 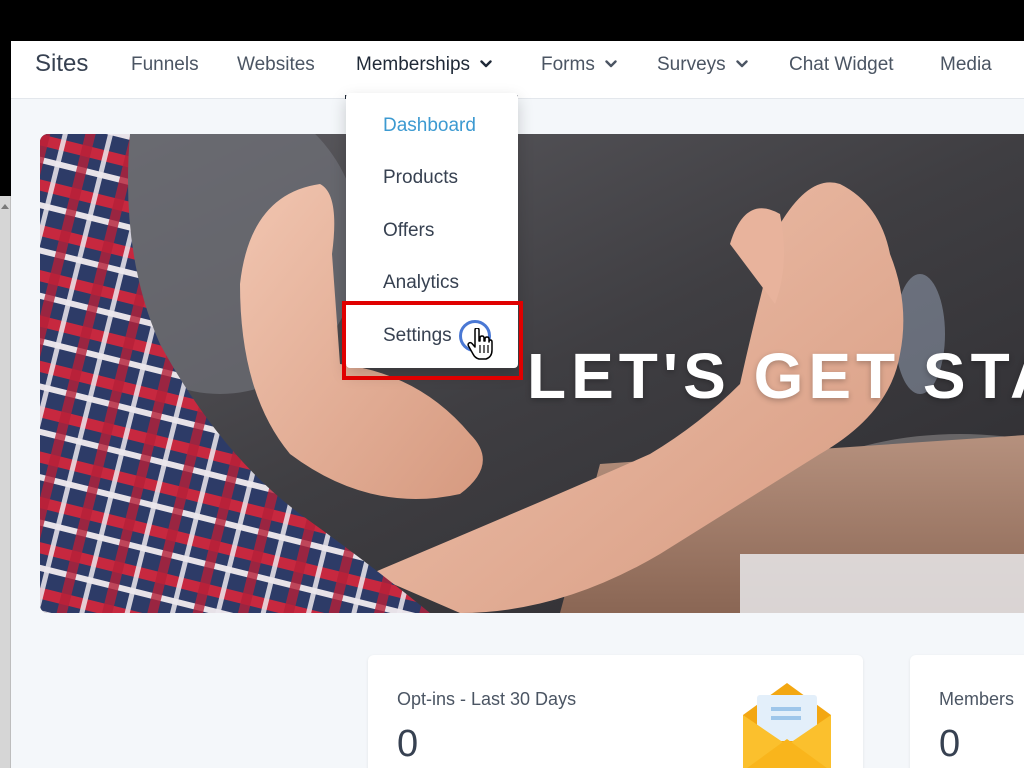 I want to click on card-title: Members, so click(x=977, y=699).